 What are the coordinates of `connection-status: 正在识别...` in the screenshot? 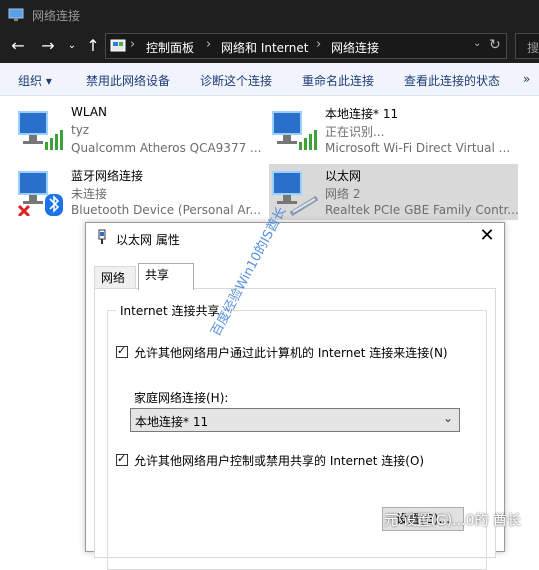 It's located at (355, 132).